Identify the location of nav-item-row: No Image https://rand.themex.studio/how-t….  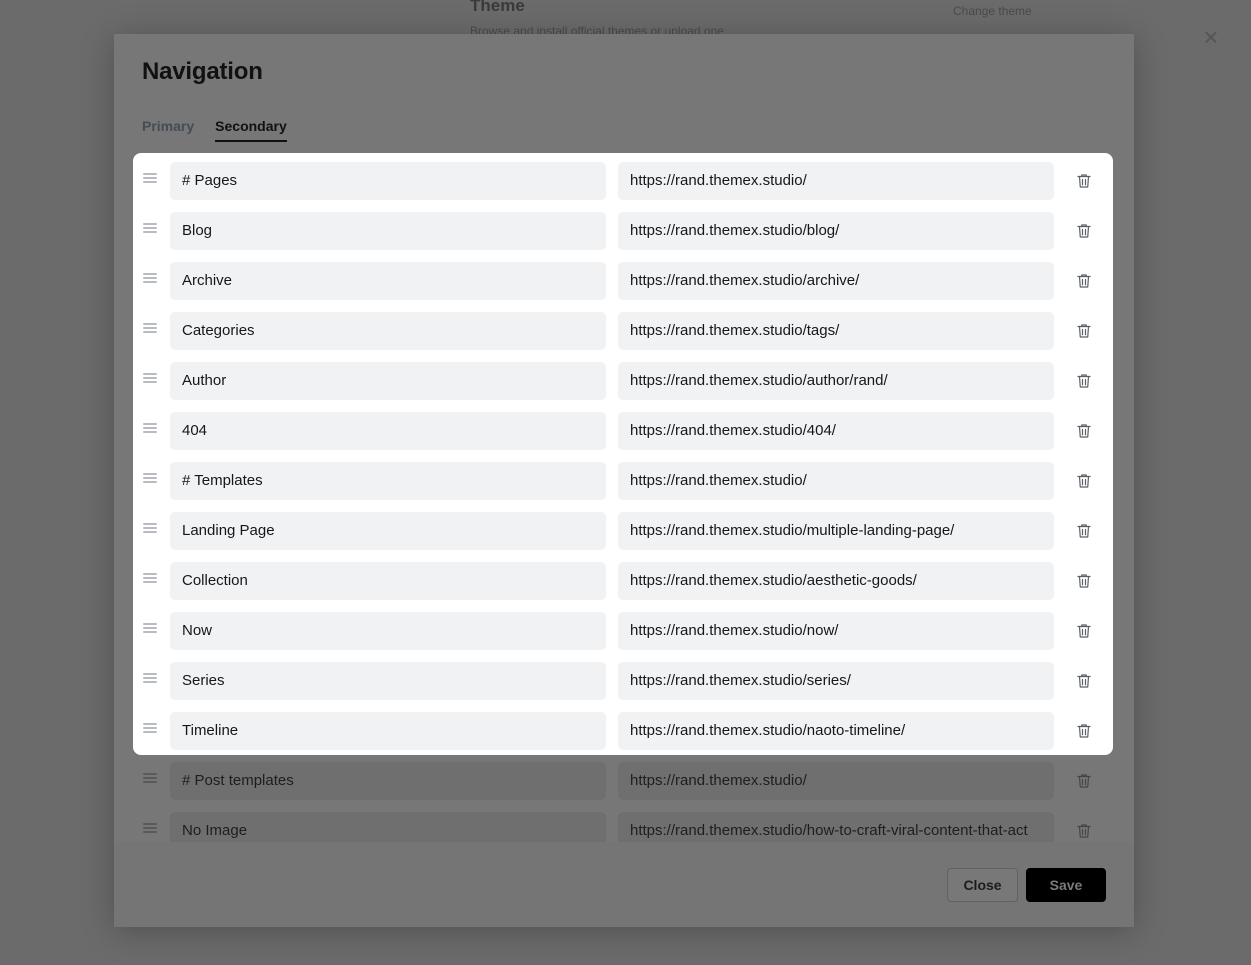
(623, 827).